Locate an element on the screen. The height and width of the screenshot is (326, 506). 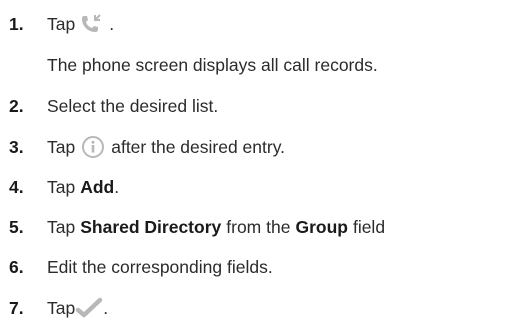
step-4: 4. Tap Add . is located at coordinates (59, 187).